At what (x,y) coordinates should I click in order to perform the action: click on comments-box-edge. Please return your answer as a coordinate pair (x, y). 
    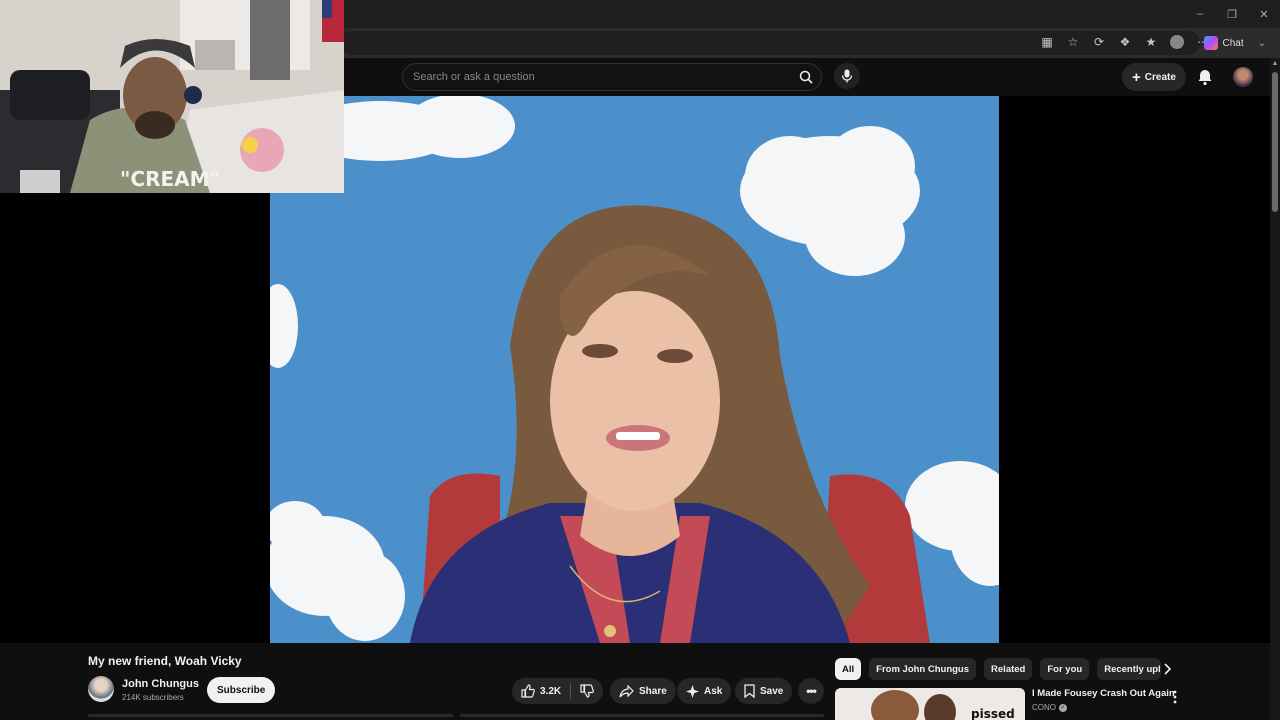
    Looking at the image, I should click on (642, 715).